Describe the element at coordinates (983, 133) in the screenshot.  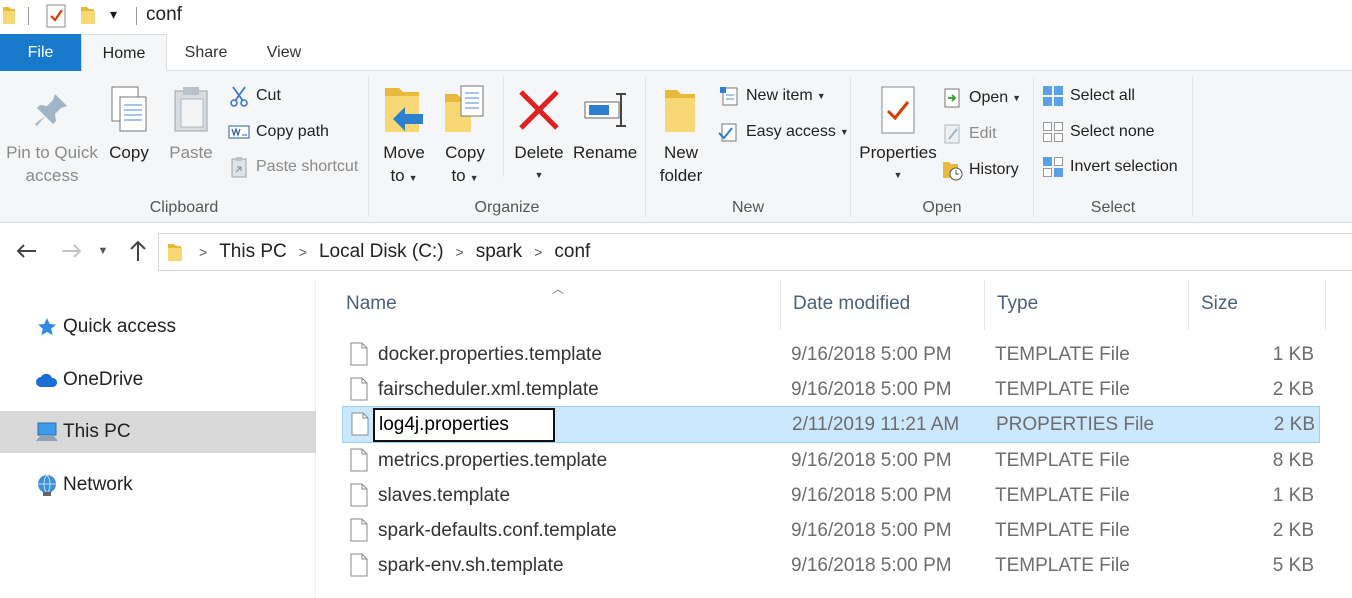
I see `edit-label: Edit` at that location.